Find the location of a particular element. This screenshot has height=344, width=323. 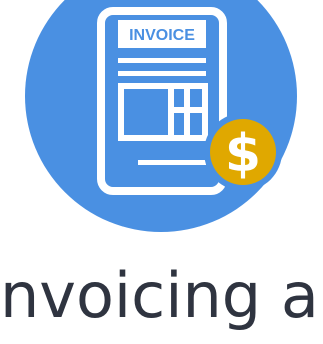

dollar-coin-icon: $ is located at coordinates (243, 152).